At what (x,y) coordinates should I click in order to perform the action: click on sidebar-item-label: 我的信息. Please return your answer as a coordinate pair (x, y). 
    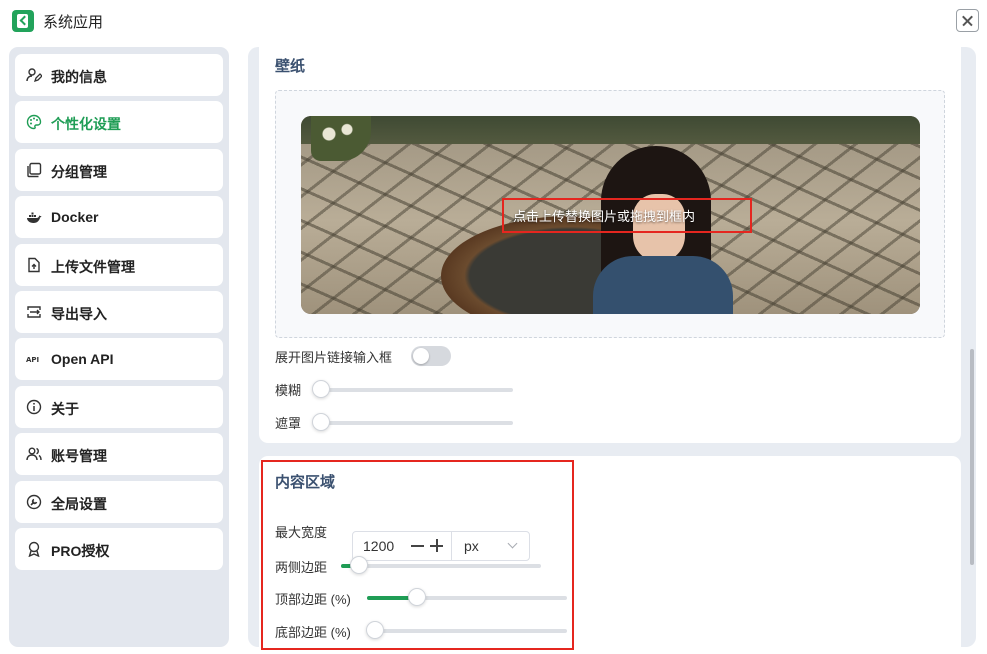
    Looking at the image, I should click on (79, 77).